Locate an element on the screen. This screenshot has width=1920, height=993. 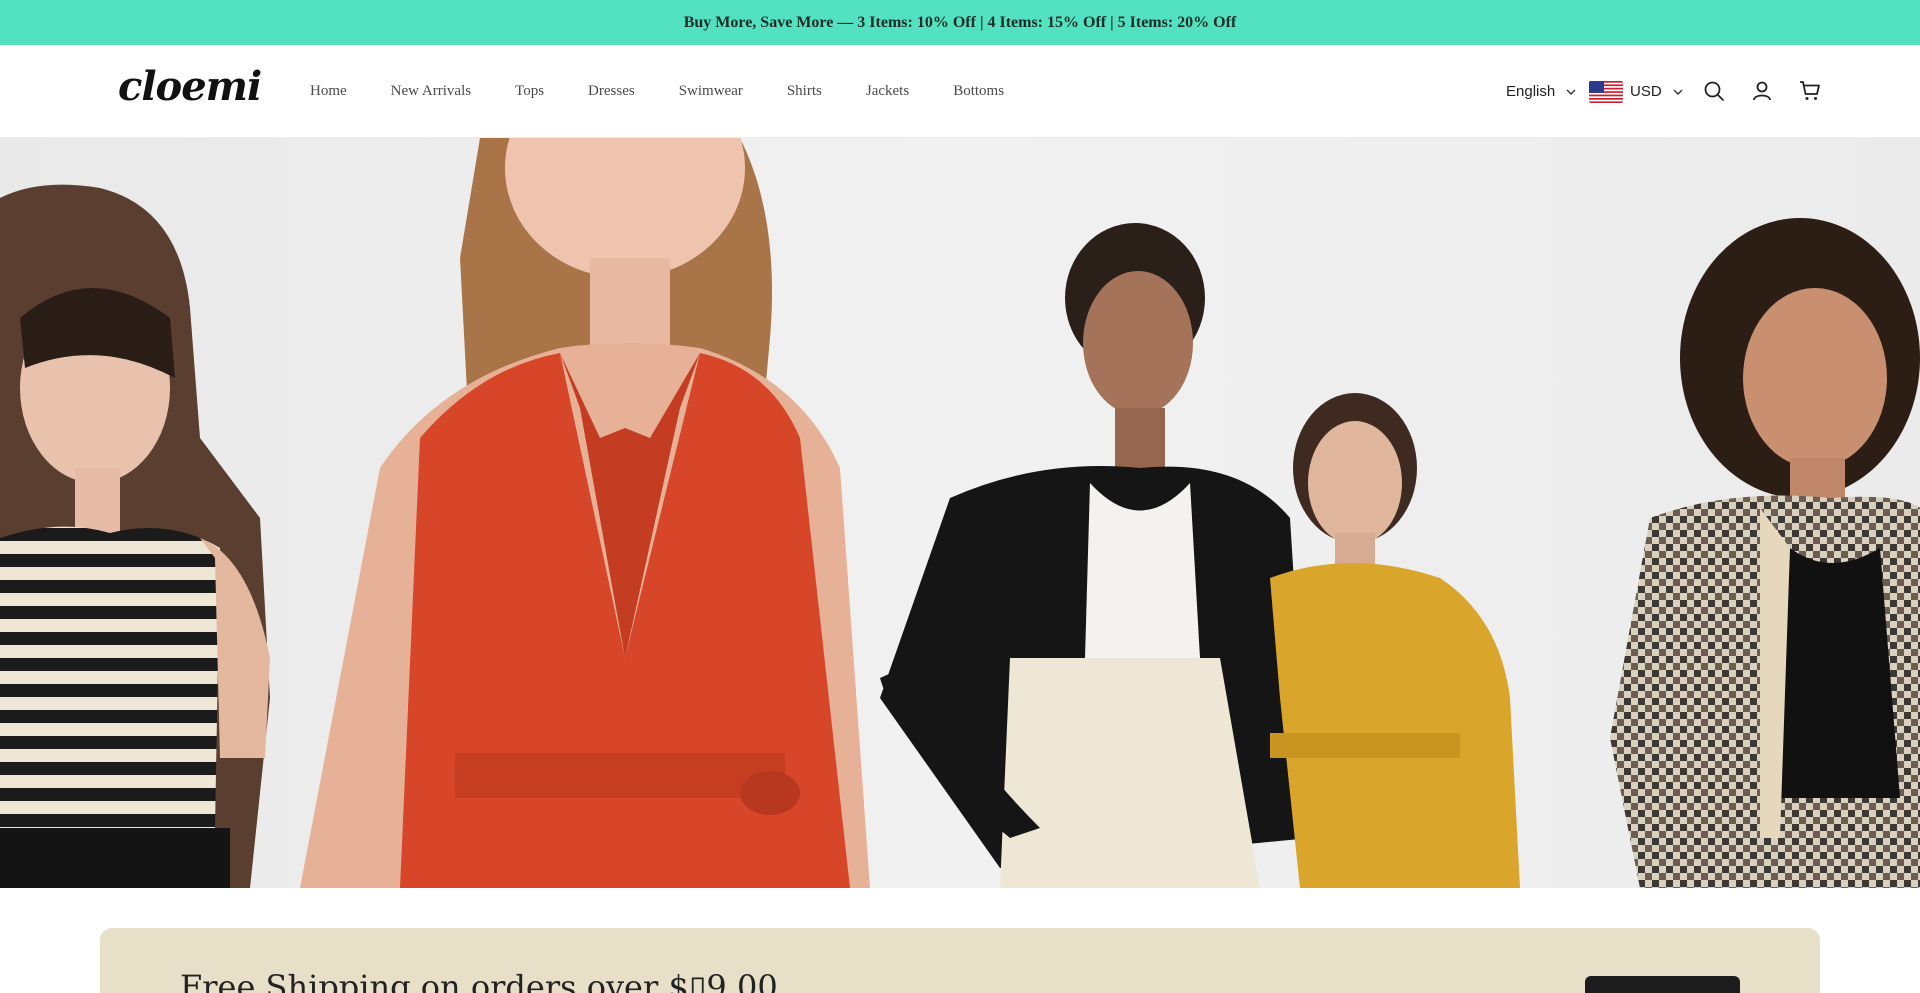
language-selector: English is located at coordinates (1541, 91).